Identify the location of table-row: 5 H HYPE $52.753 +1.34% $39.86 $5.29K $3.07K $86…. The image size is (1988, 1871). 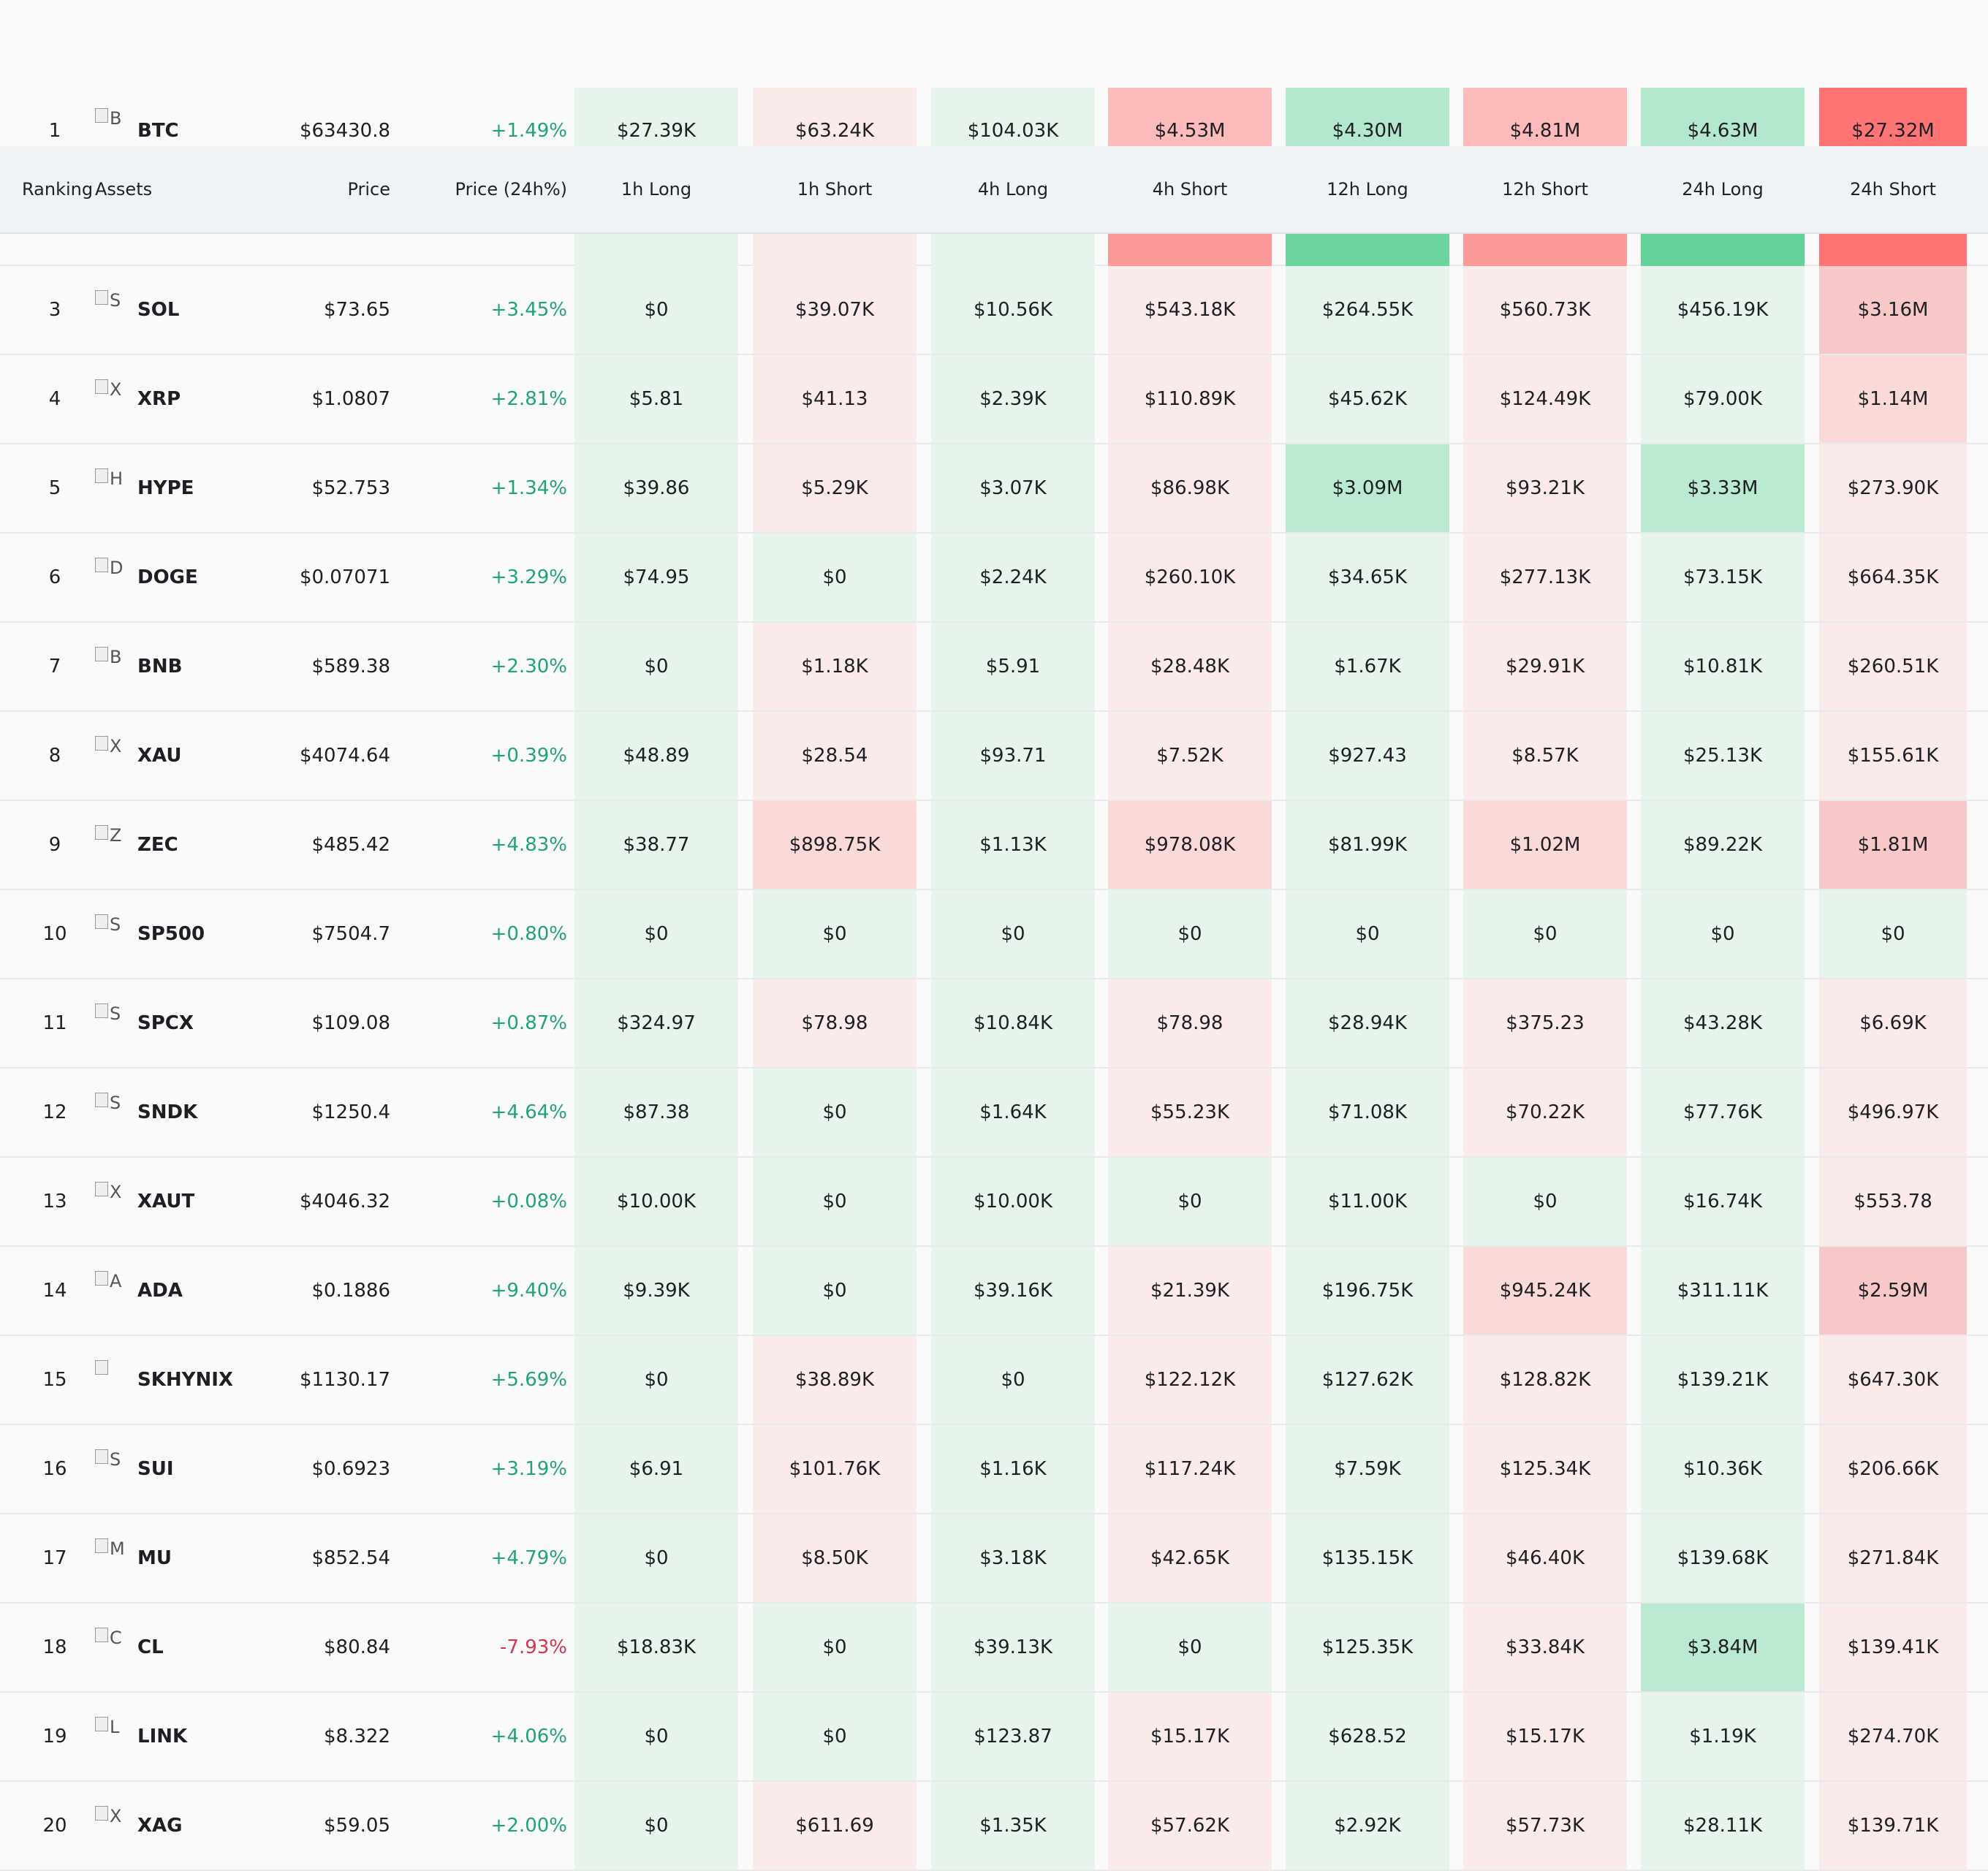
(994, 489).